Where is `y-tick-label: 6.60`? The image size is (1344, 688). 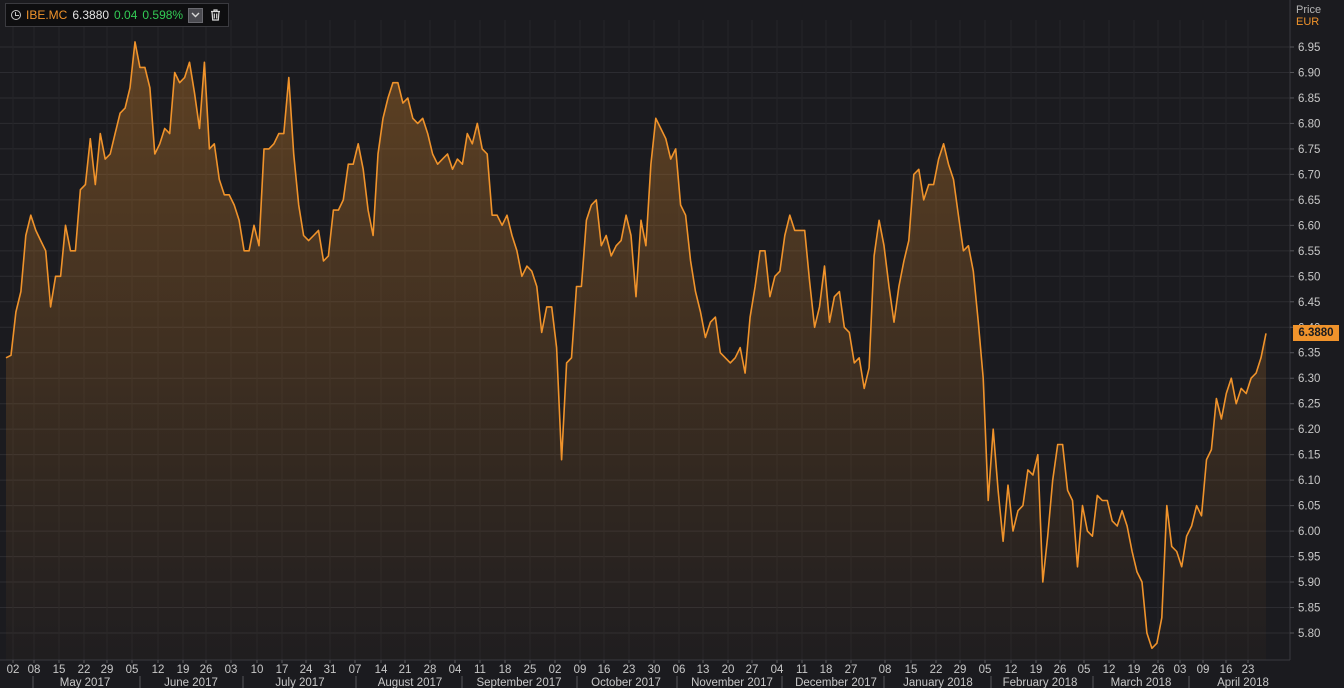
y-tick-label: 6.60 is located at coordinates (1309, 226).